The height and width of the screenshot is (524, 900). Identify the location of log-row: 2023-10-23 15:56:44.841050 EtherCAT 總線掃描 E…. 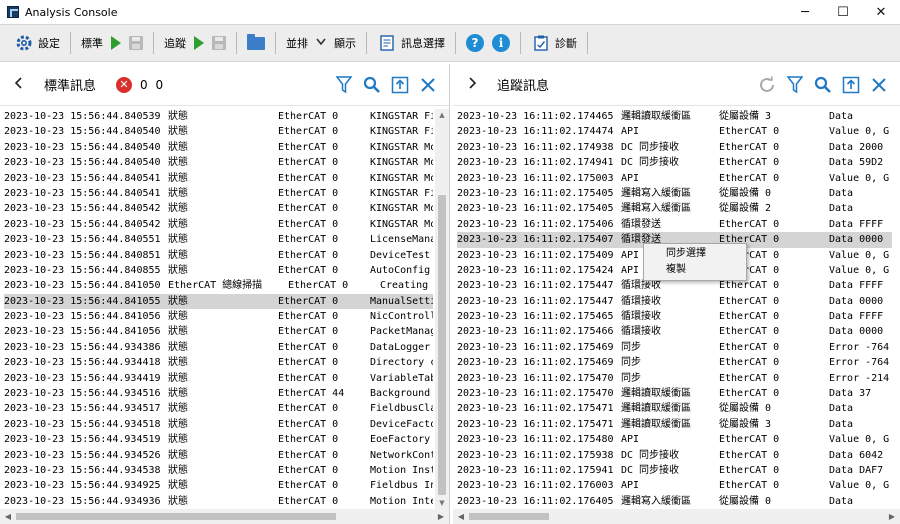
(218, 285).